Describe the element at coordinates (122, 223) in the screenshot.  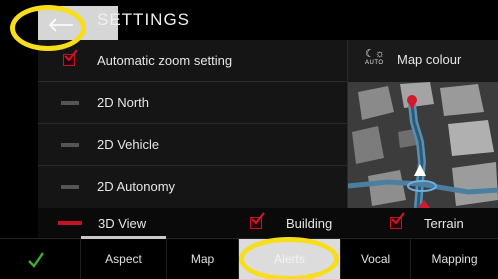
I see `3d-view-label: 3D View` at that location.